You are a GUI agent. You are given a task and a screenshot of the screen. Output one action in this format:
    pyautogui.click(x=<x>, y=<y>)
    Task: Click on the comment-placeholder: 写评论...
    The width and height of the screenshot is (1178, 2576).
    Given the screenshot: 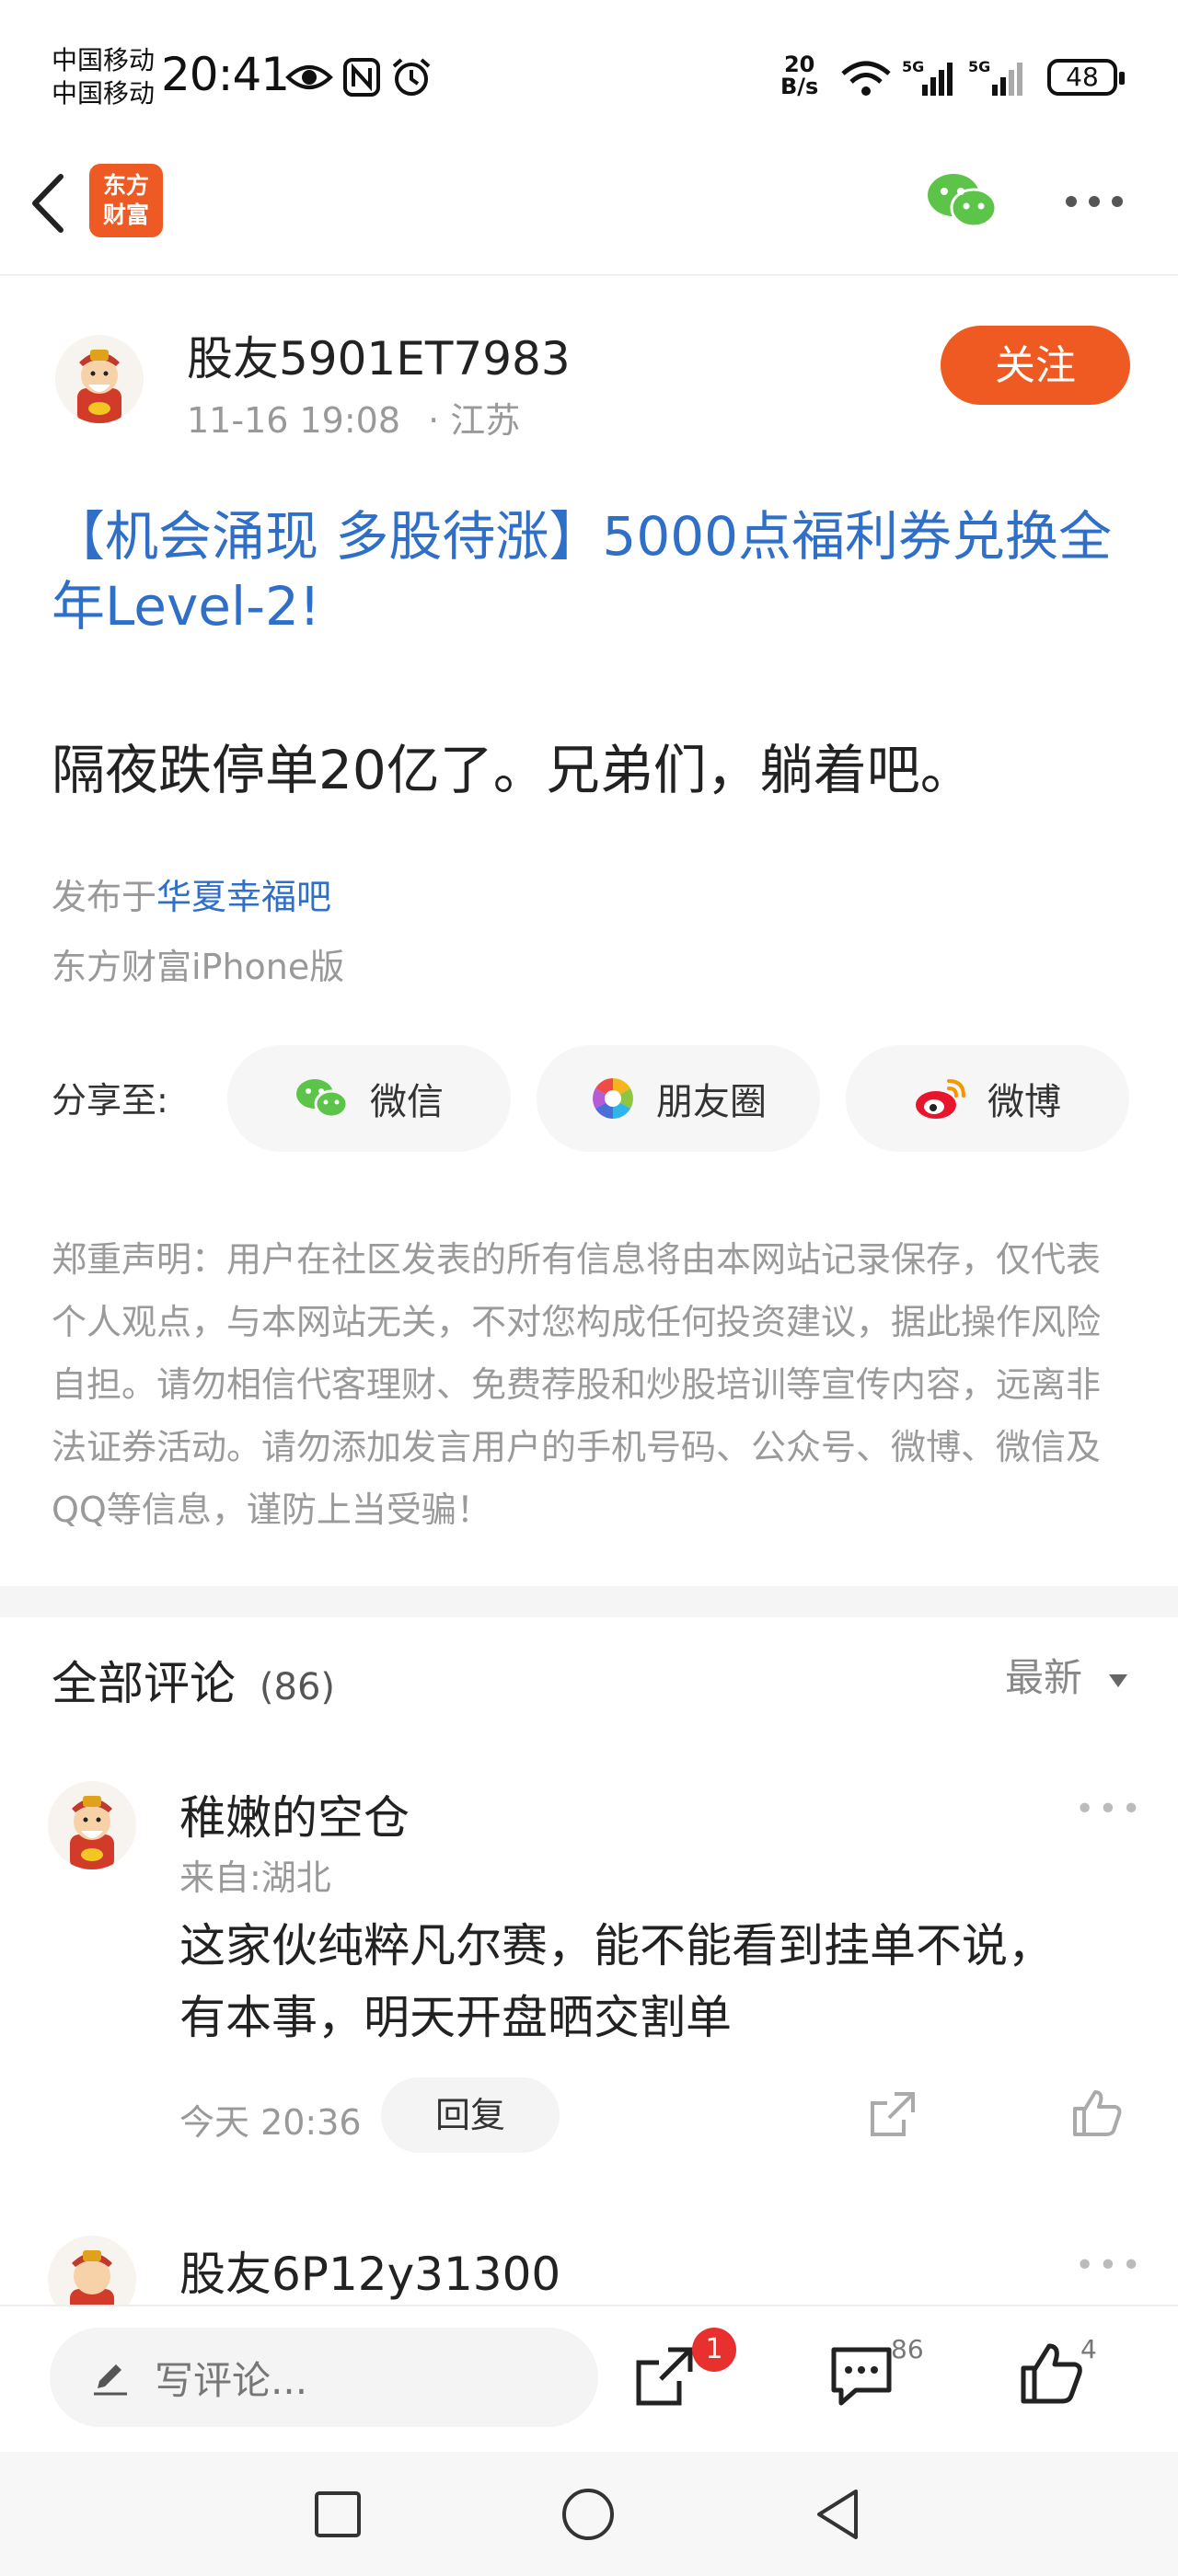 What is the action you would take?
    pyautogui.click(x=232, y=2380)
    